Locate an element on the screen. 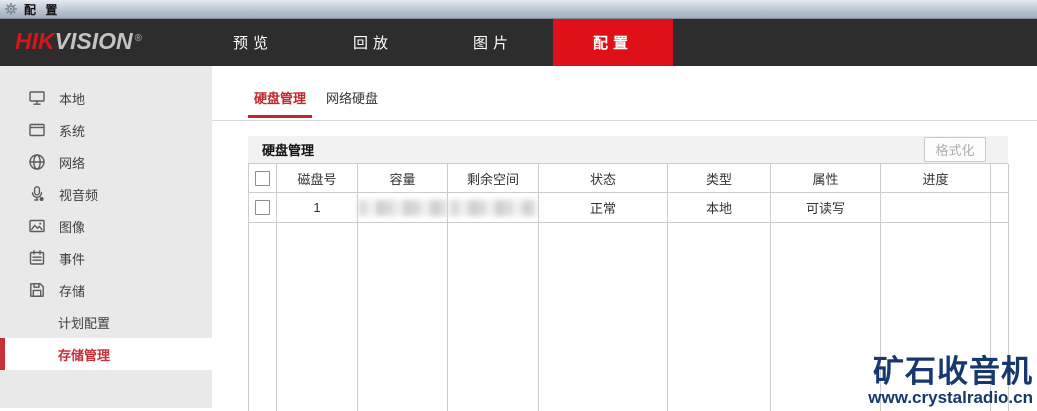 The width and height of the screenshot is (1037, 411). col-header-status: 状态 is located at coordinates (603, 178).